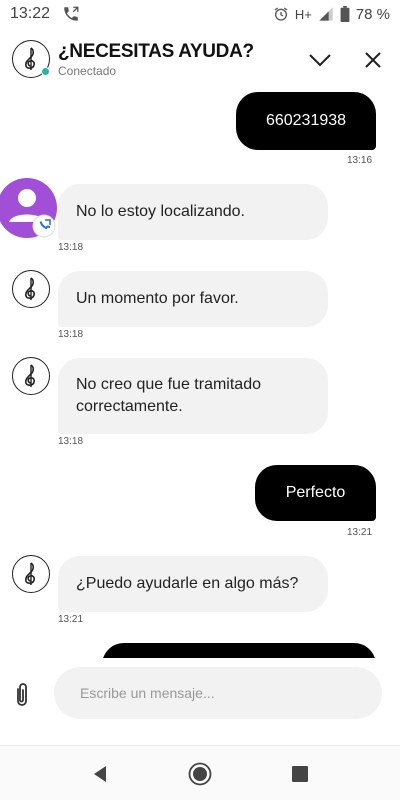 Image resolution: width=400 pixels, height=800 pixels. What do you see at coordinates (218, 693) in the screenshot?
I see `message-input` at bounding box center [218, 693].